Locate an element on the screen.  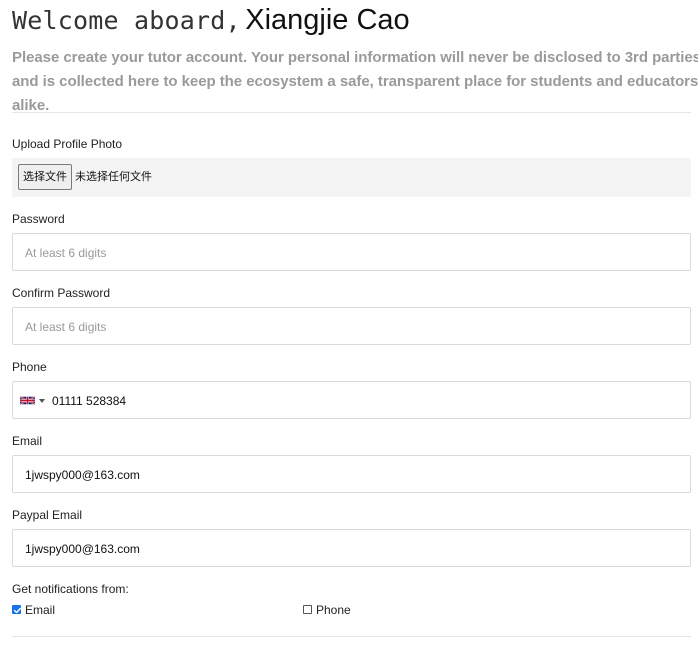
file-status: 未选择任何文件 is located at coordinates (113, 177).